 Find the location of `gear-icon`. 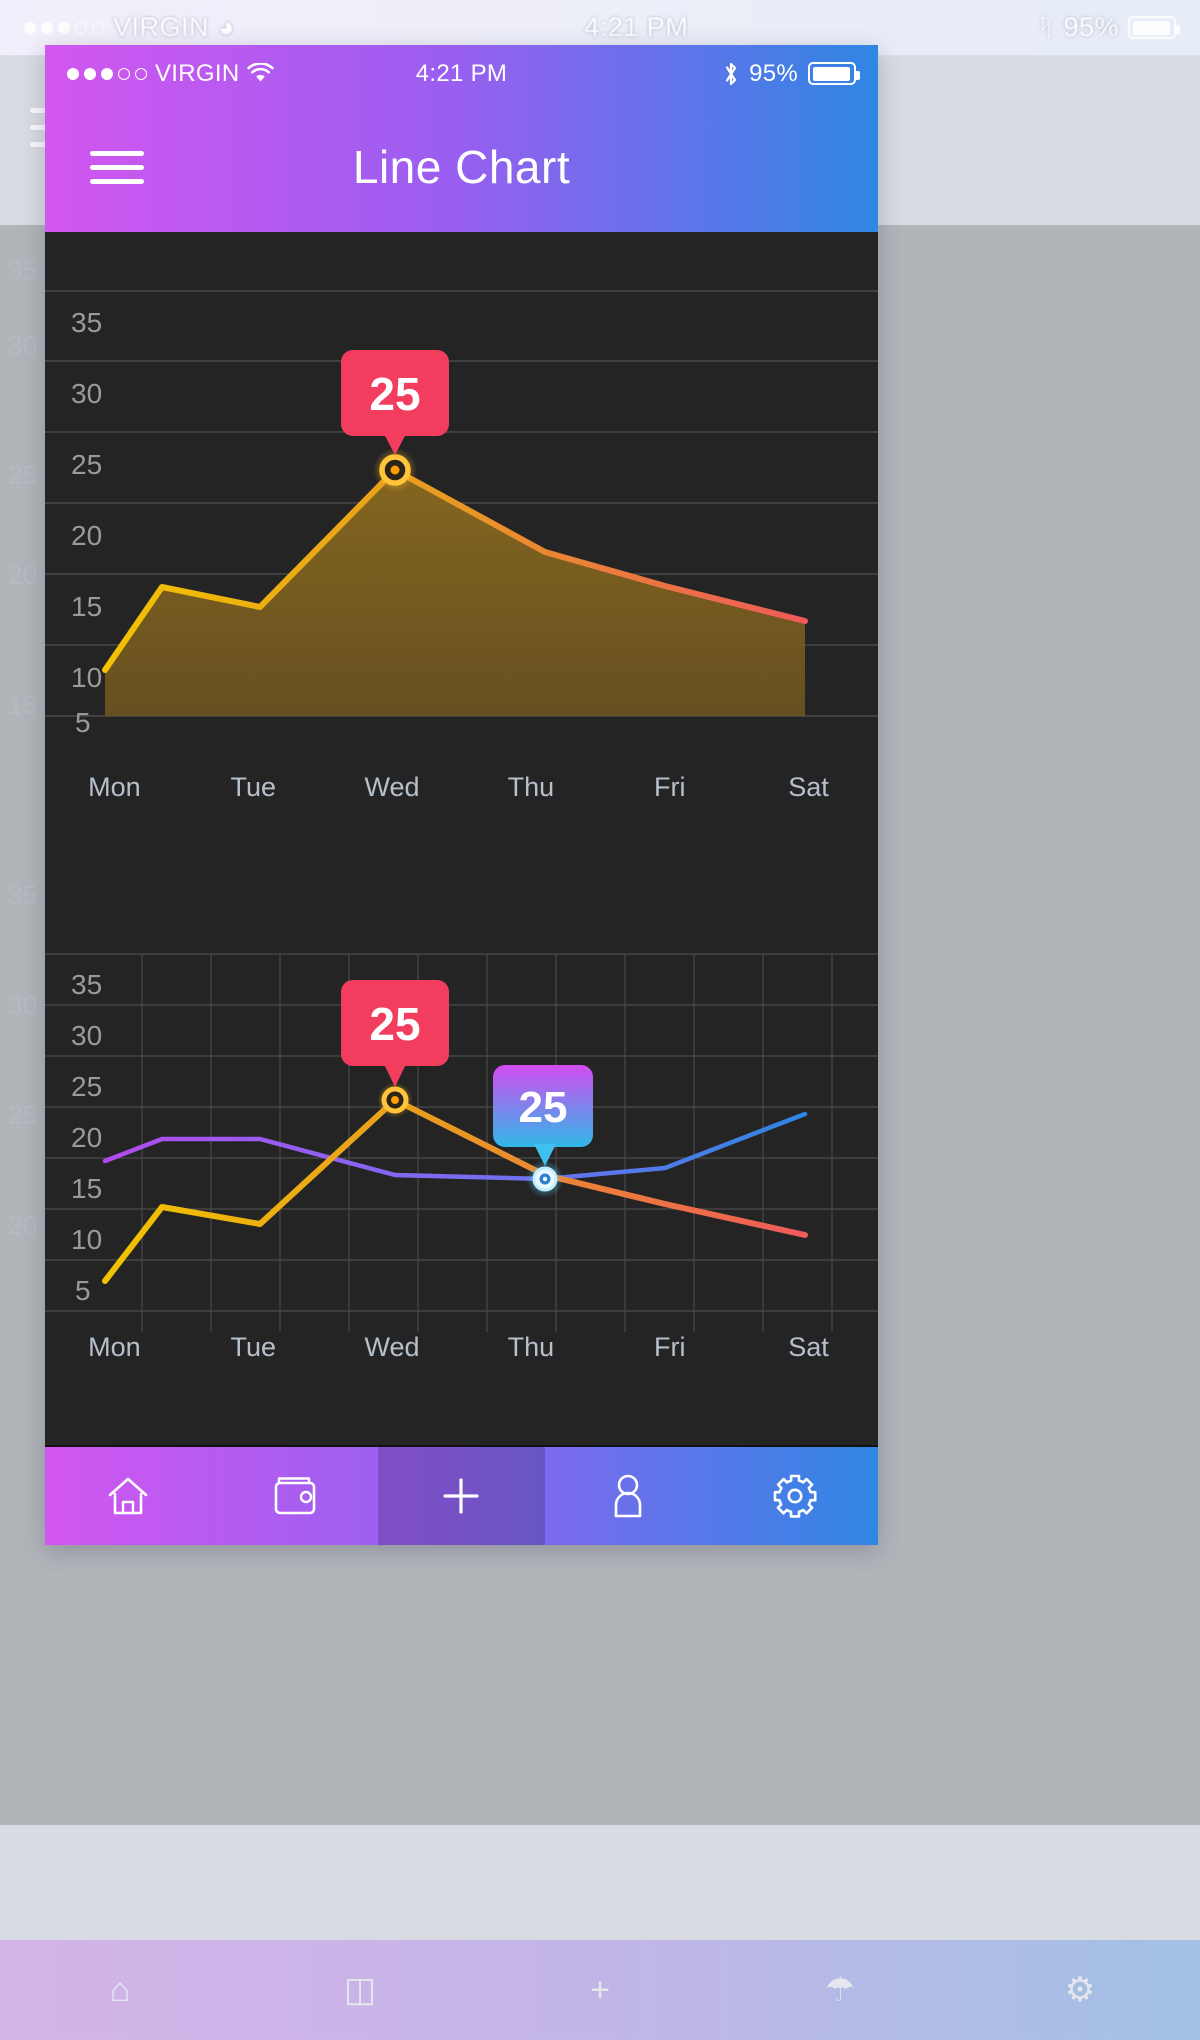

gear-icon is located at coordinates (795, 1496).